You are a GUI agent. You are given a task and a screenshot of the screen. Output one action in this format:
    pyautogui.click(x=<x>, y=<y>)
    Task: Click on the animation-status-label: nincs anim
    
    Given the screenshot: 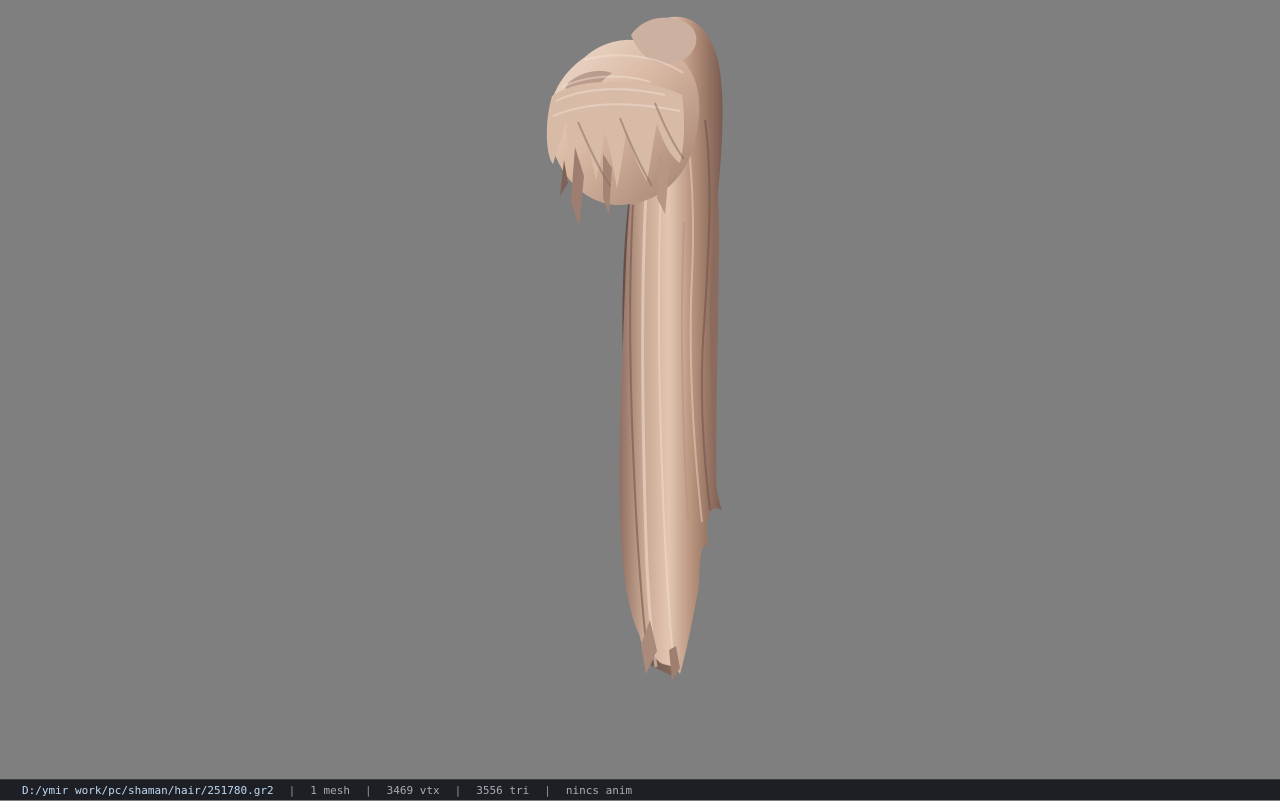 What is the action you would take?
    pyautogui.click(x=599, y=790)
    